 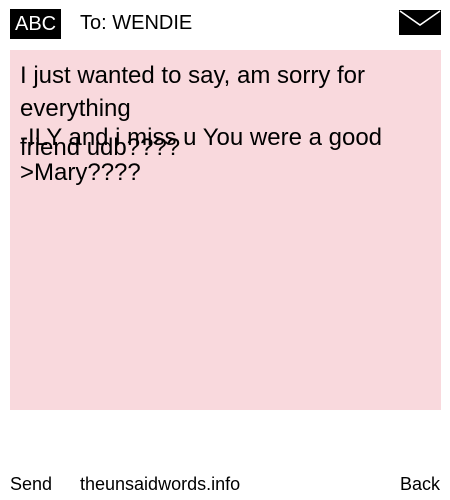 What do you see at coordinates (80, 172) in the screenshot?
I see `message-line: >Mary????` at bounding box center [80, 172].